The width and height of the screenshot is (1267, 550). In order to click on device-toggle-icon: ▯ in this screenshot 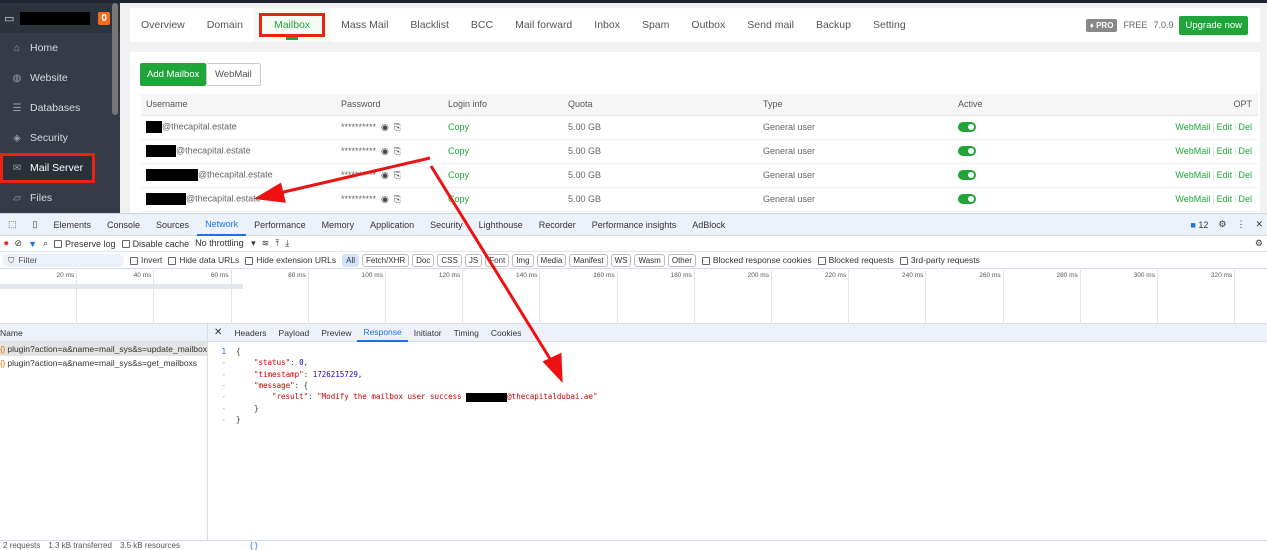, I will do `click(35, 225)`.